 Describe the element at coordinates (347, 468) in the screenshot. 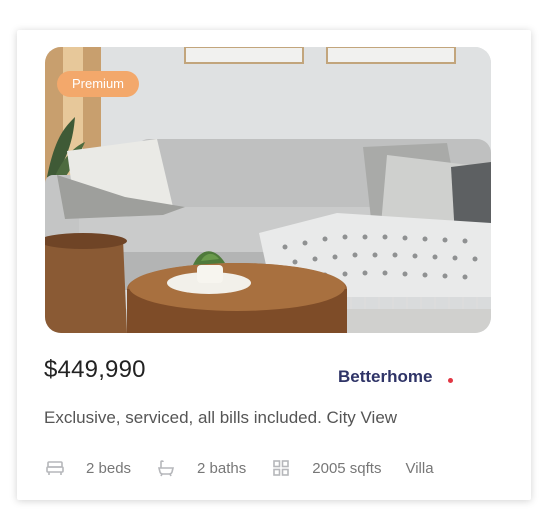

I see `area-label: 2005 sqfts` at that location.